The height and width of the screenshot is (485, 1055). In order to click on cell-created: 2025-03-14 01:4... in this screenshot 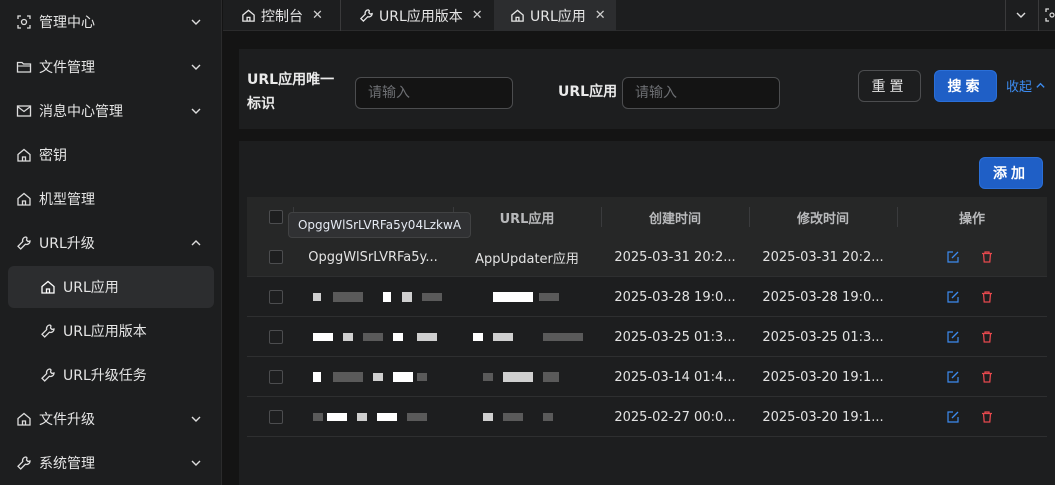, I will do `click(675, 377)`.